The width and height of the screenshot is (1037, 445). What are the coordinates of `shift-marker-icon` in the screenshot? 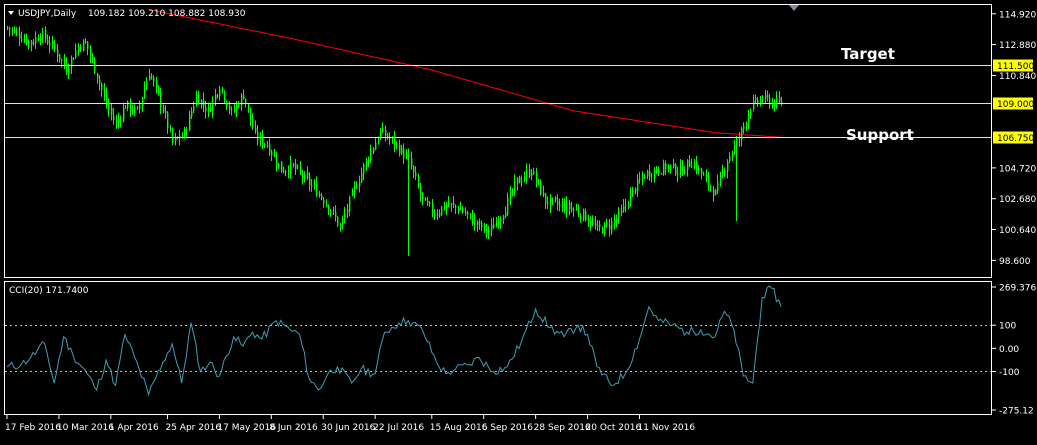 It's located at (794, 8).